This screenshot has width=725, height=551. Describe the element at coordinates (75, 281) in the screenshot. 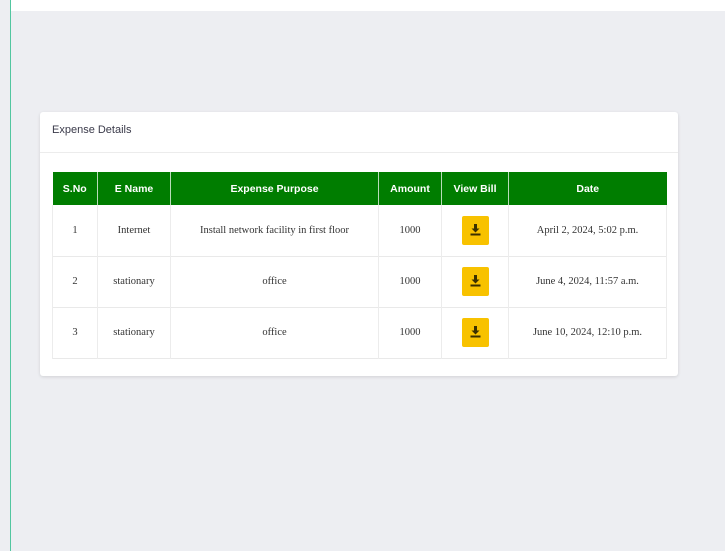

I see `cell-sno: 2` at that location.